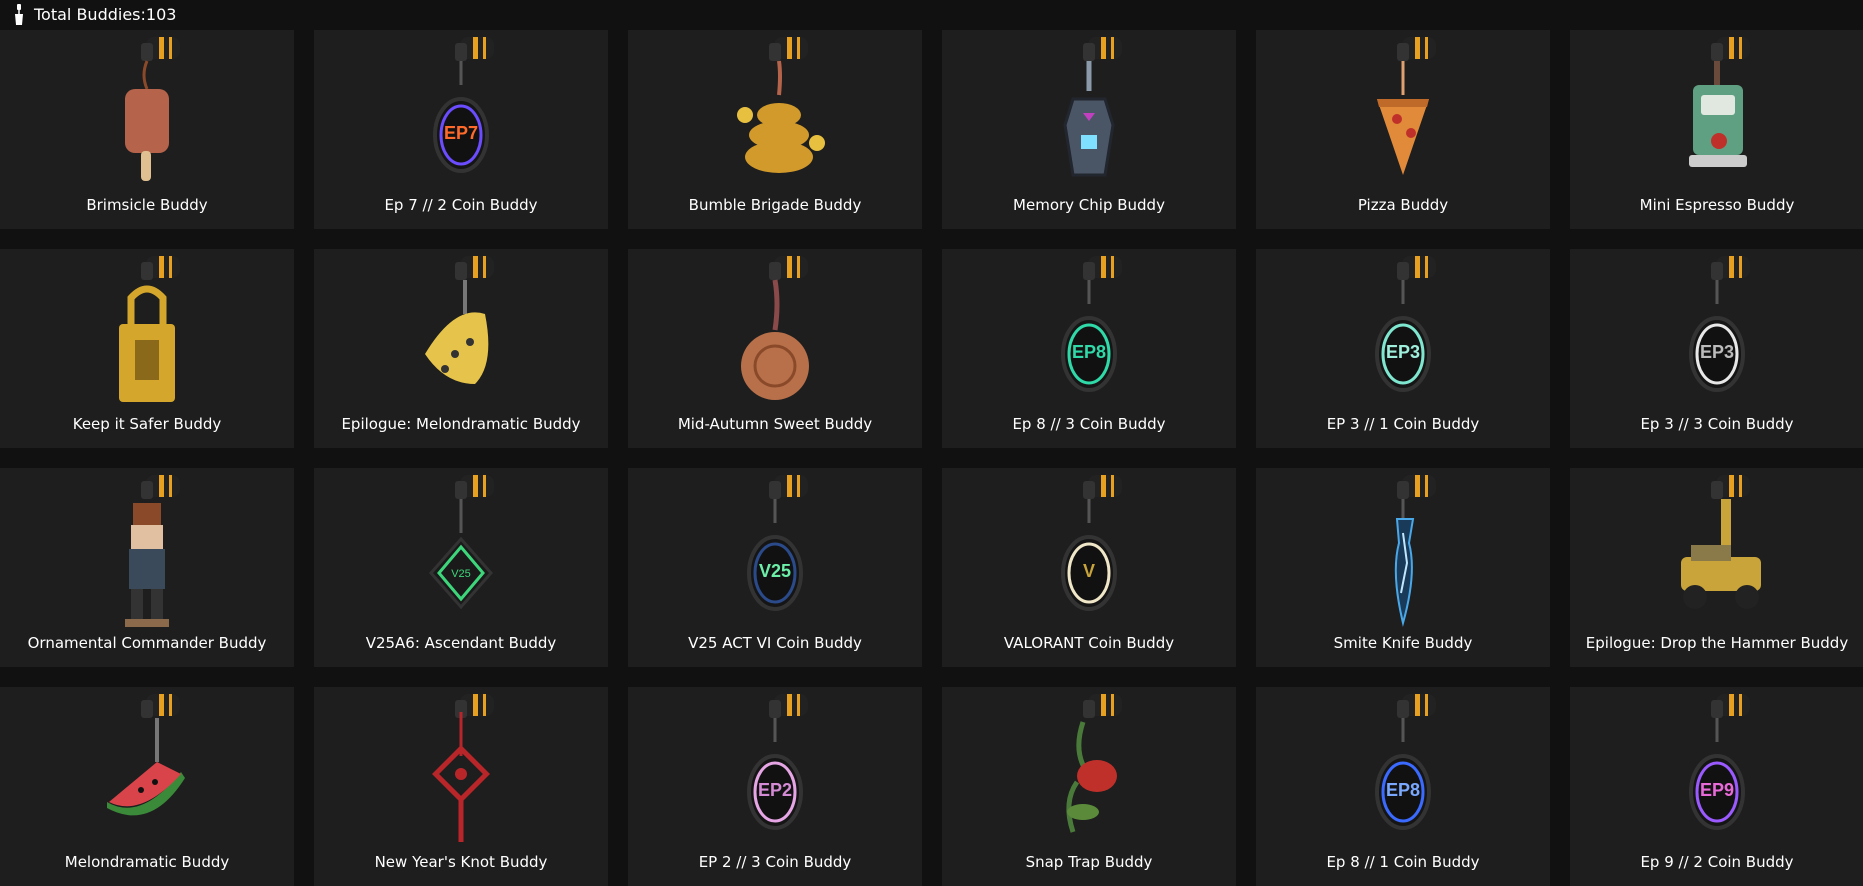 This screenshot has width=1863, height=886. I want to click on buddy-name: Ep 3 // 3 Coin Buddy, so click(1717, 424).